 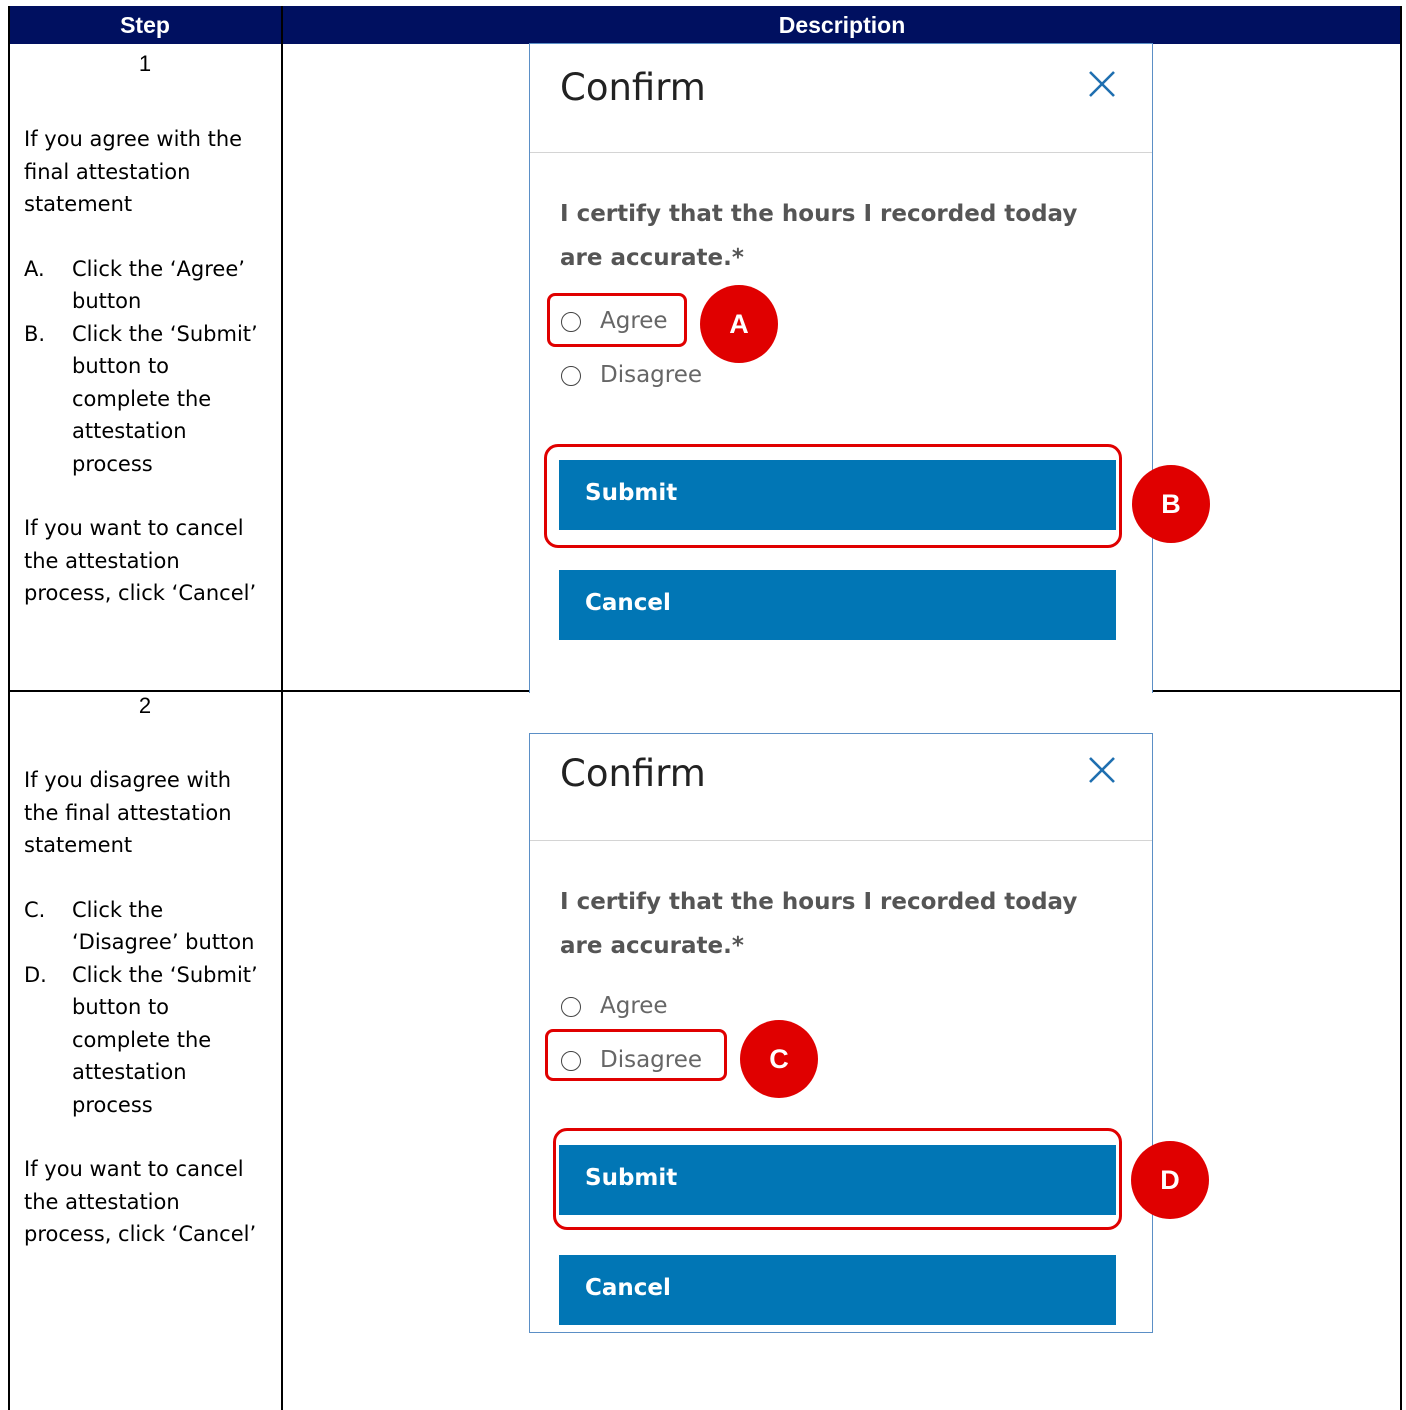 What do you see at coordinates (705, 25) in the screenshot?
I see `table-header-row: Step Description` at bounding box center [705, 25].